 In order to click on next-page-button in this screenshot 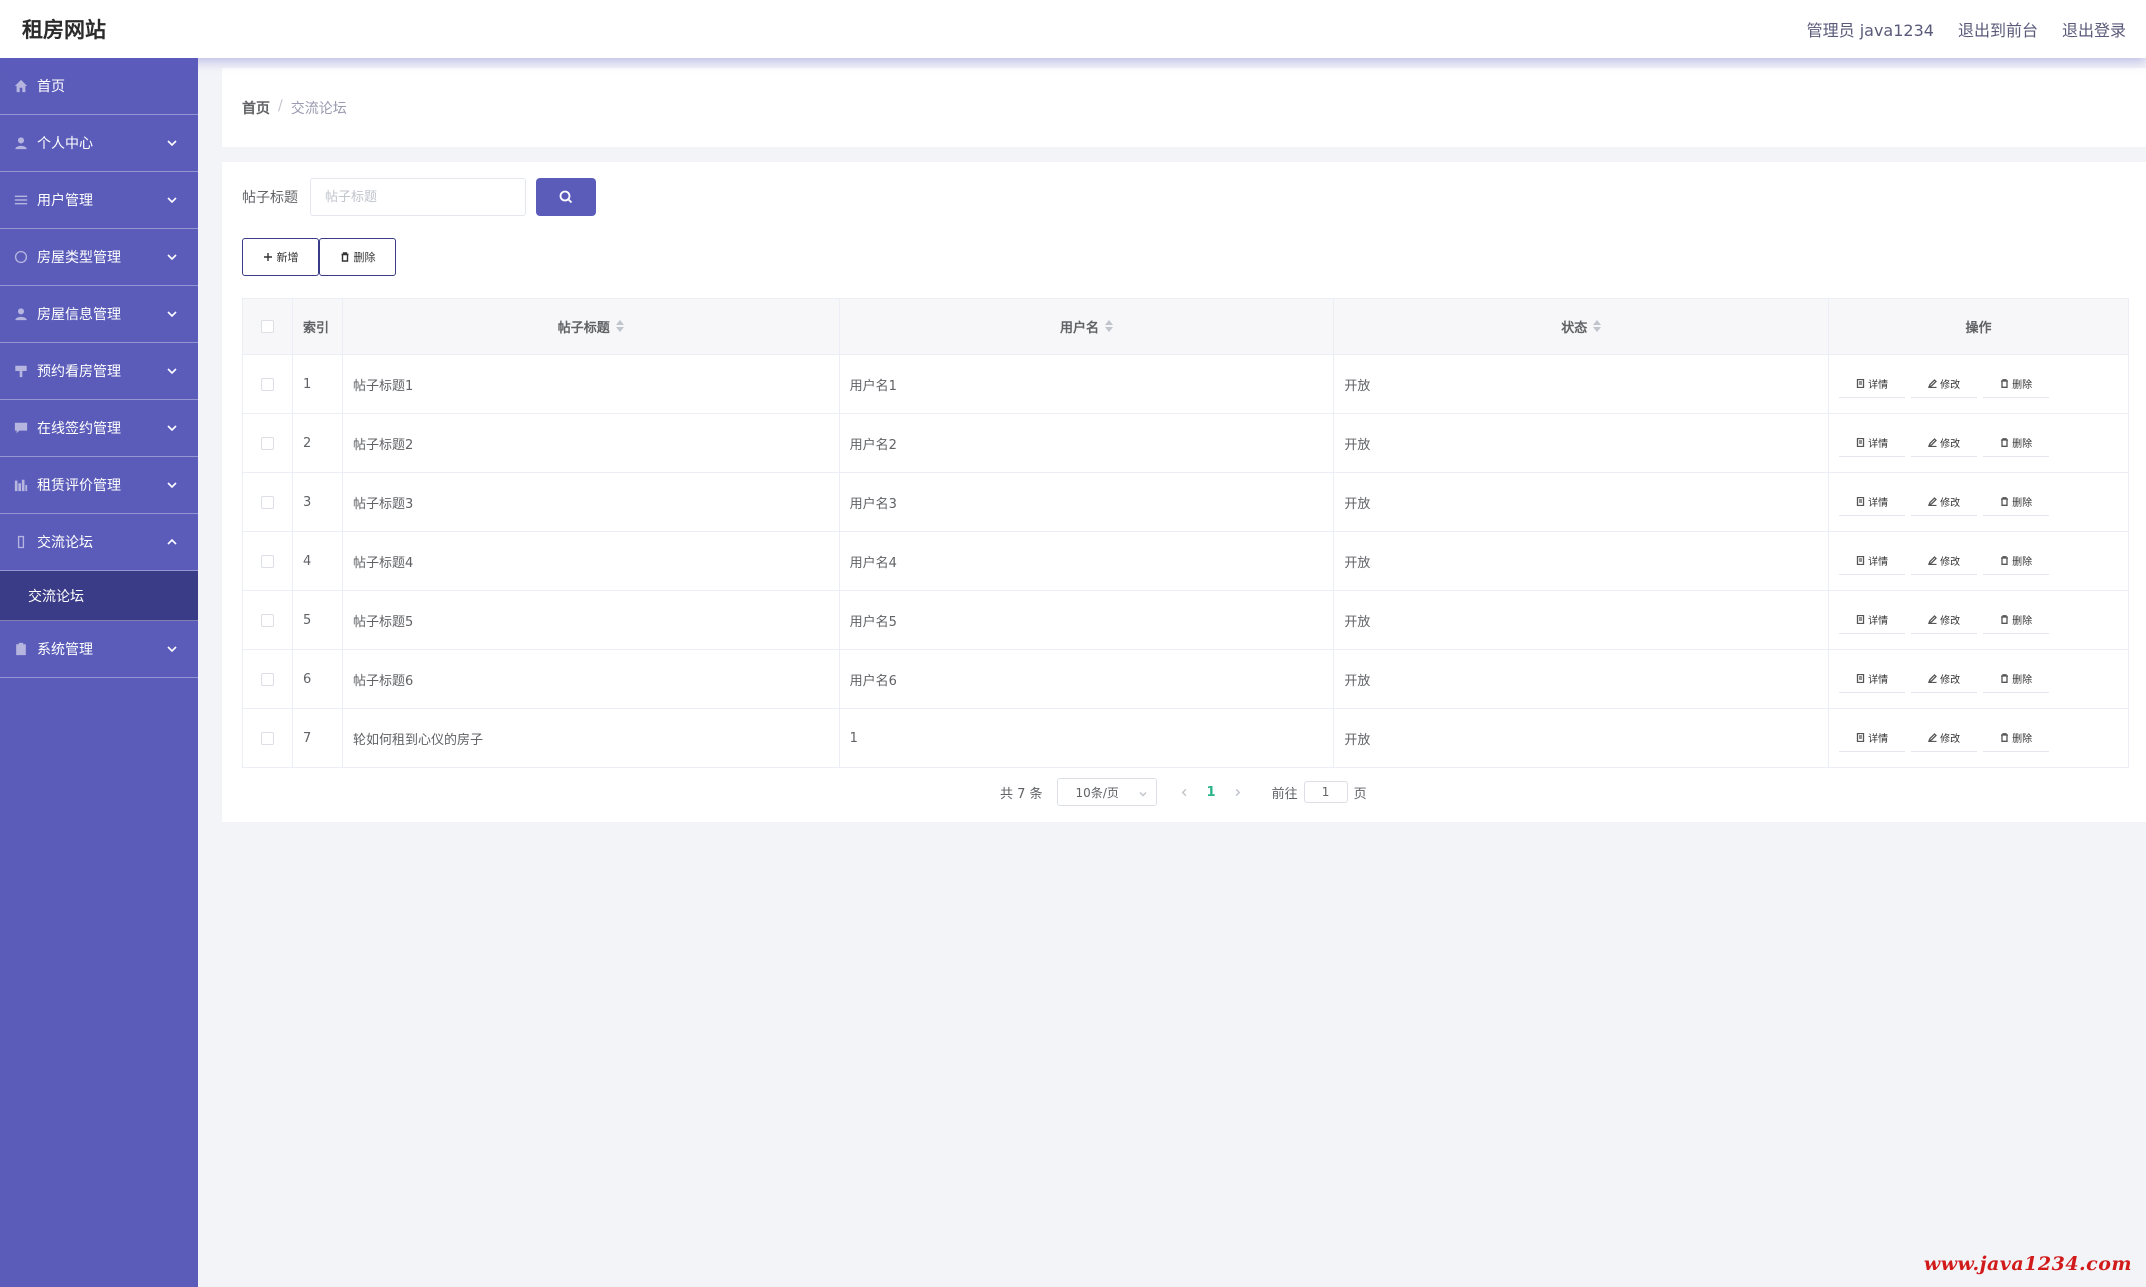, I will do `click(1238, 792)`.